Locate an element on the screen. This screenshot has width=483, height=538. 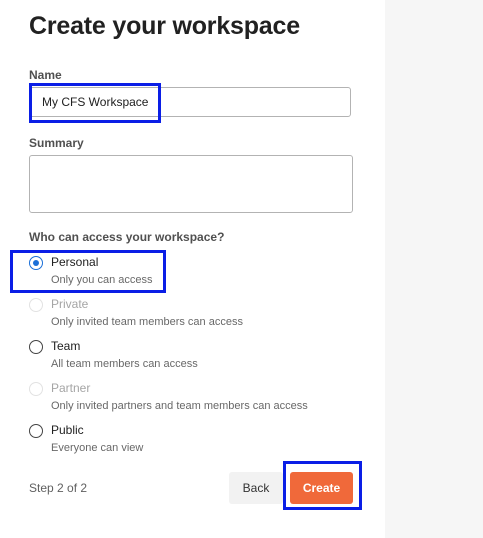
name-label: Name is located at coordinates (45, 75).